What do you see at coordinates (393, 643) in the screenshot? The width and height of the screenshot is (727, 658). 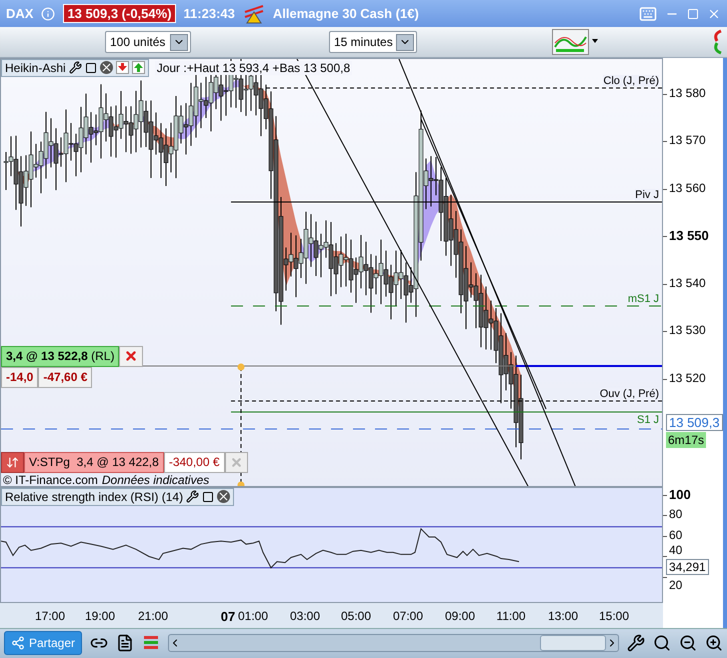 I see `horizontal-scrollbar` at bounding box center [393, 643].